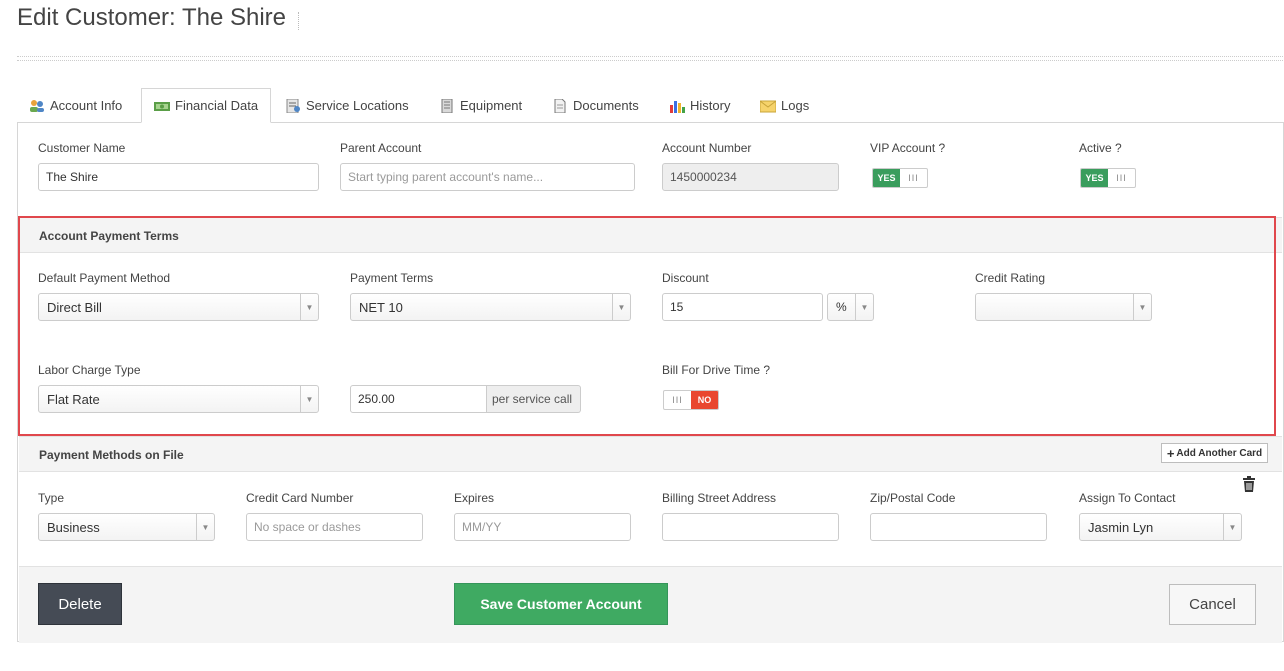 The width and height of the screenshot is (1284, 671). What do you see at coordinates (334, 527) in the screenshot?
I see `credit-card-number-input: No space or dashes` at bounding box center [334, 527].